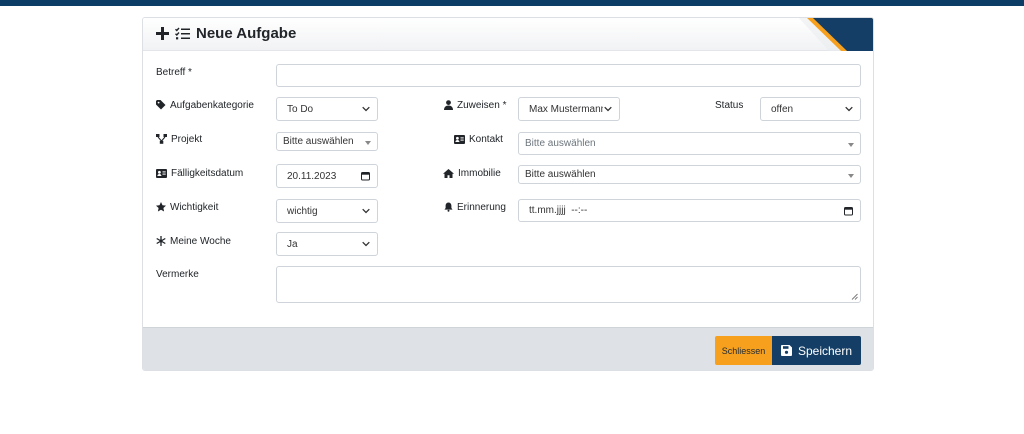 Image resolution: width=1024 pixels, height=434 pixels. Describe the element at coordinates (689, 143) in the screenshot. I see `contact-select: Bitte auswählen` at that location.